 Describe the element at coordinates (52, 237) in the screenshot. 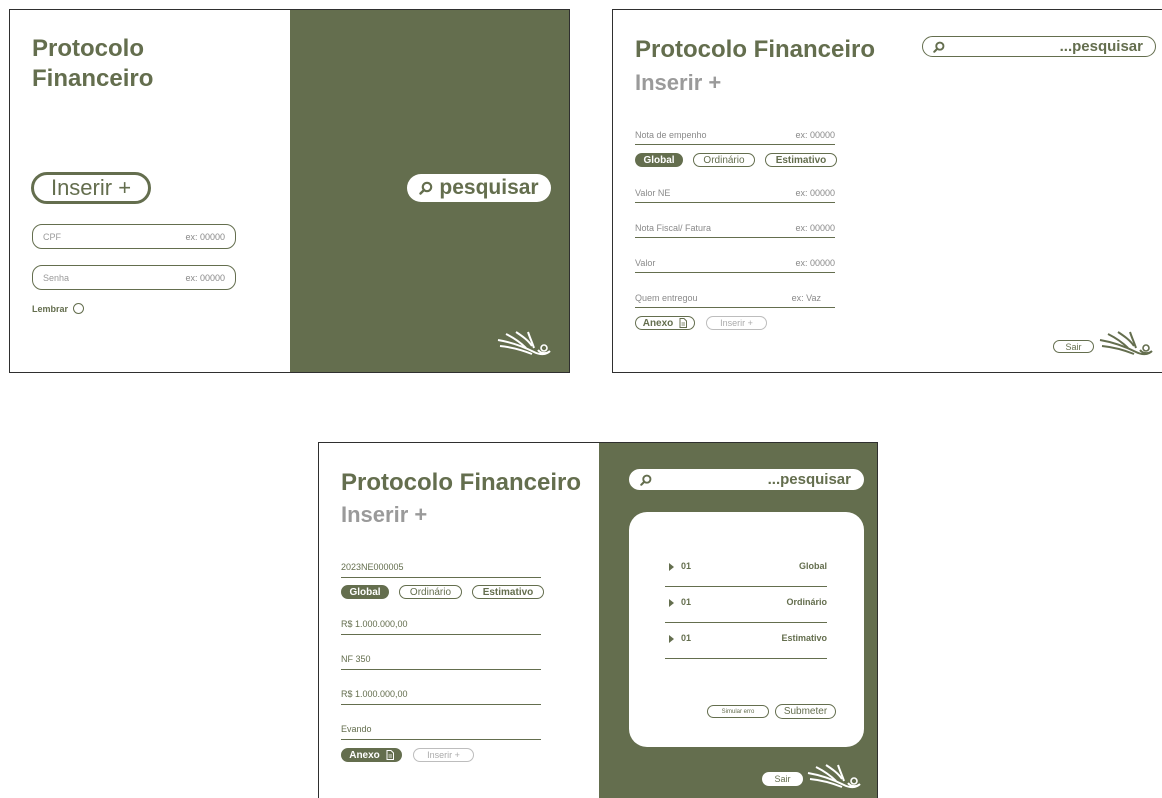

I see `cpf-placeholder: CPF` at that location.